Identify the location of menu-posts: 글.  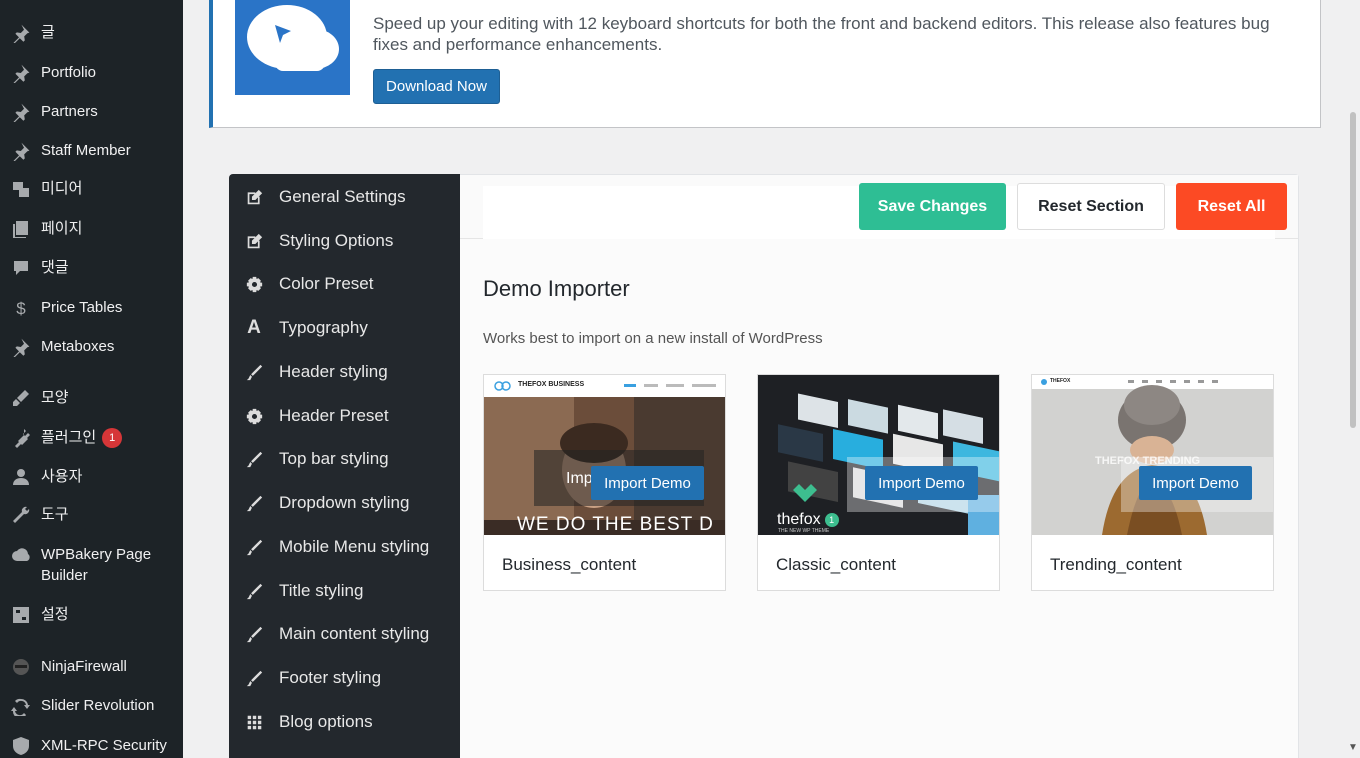
(91, 33).